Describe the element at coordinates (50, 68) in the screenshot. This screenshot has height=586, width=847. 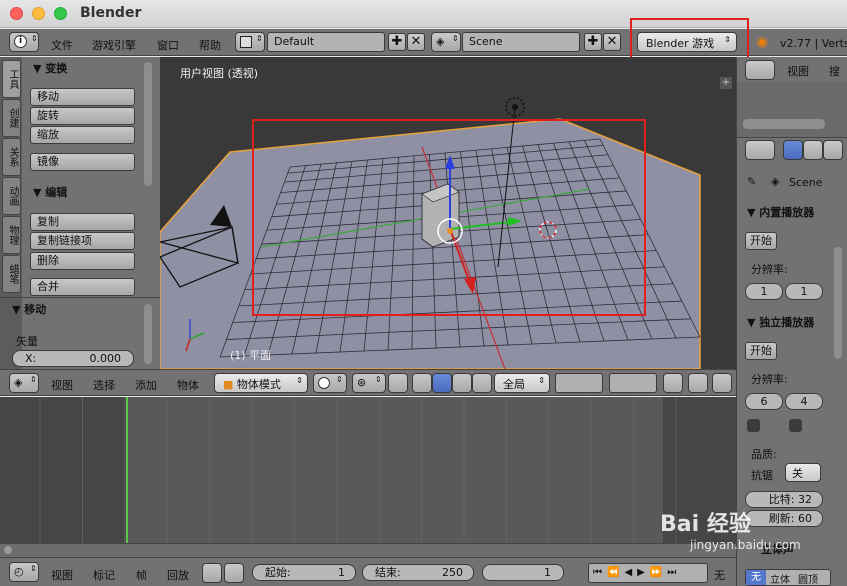
I see `transform-panel-header: ▼ 变换` at that location.